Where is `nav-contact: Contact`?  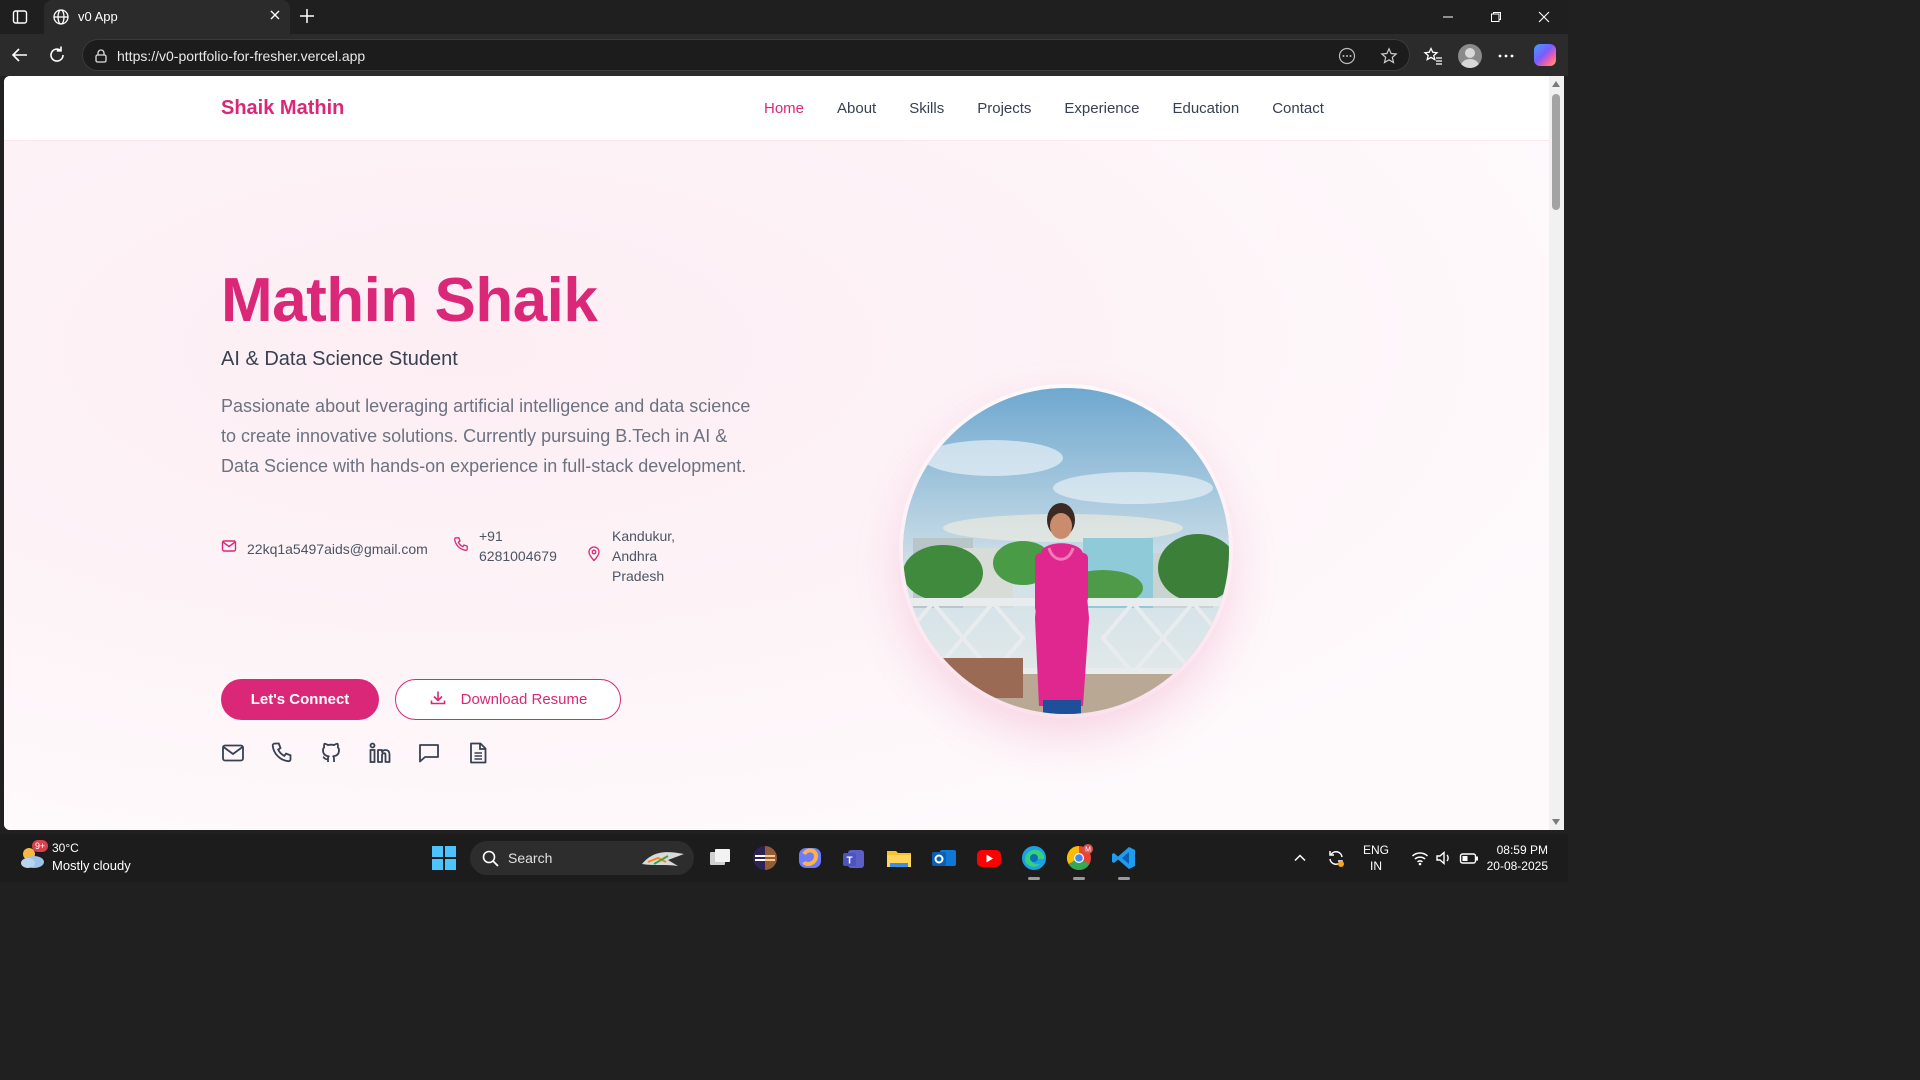
nav-contact: Contact is located at coordinates (1298, 108).